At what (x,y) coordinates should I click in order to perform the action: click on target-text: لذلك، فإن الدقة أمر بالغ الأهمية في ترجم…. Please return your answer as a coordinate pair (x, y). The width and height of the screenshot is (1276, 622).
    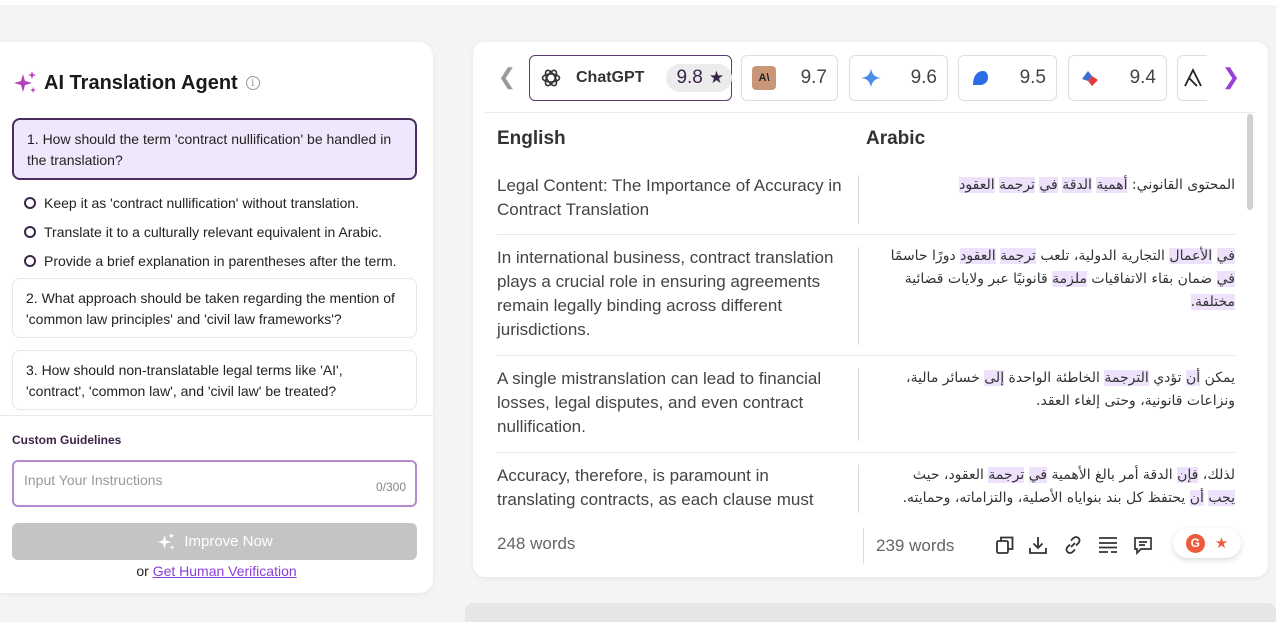
    Looking at the image, I should click on (1059, 487).